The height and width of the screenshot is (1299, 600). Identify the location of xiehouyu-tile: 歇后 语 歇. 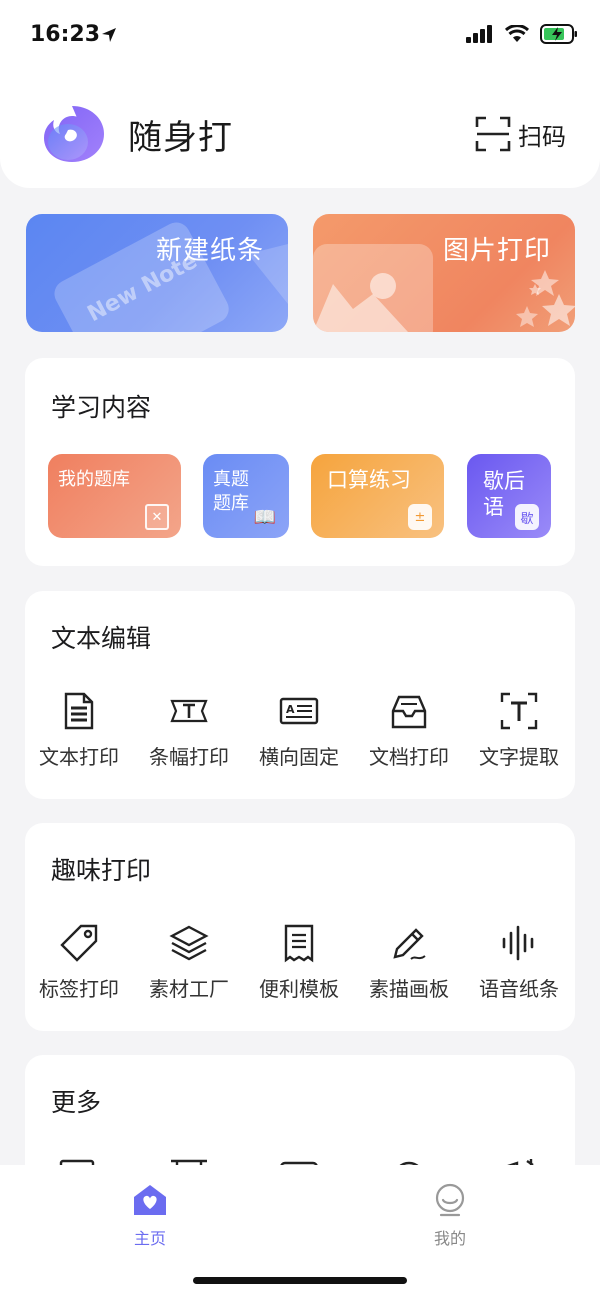
(509, 496).